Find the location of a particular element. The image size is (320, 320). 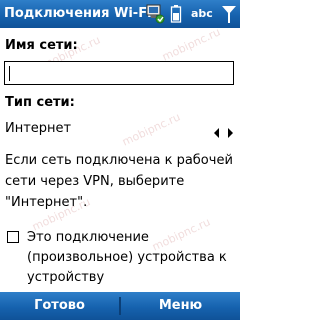

device-to-device-checkbox is located at coordinates (13, 237).